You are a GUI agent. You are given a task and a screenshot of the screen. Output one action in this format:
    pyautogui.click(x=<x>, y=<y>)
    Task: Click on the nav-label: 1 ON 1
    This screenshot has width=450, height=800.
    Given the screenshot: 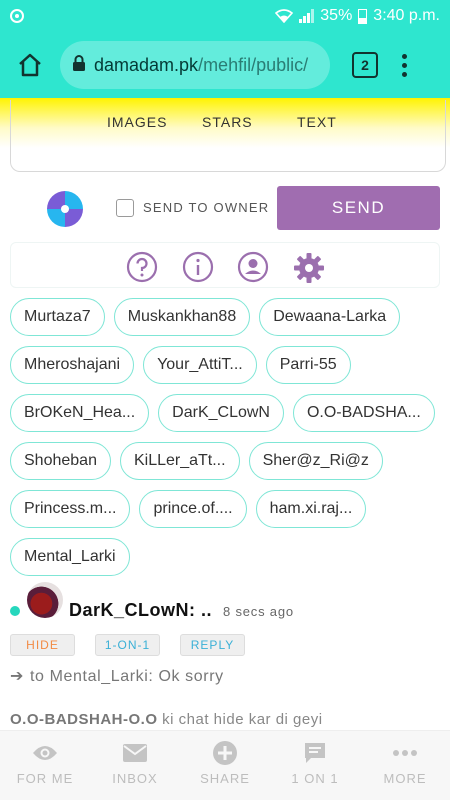 What is the action you would take?
    pyautogui.click(x=315, y=778)
    